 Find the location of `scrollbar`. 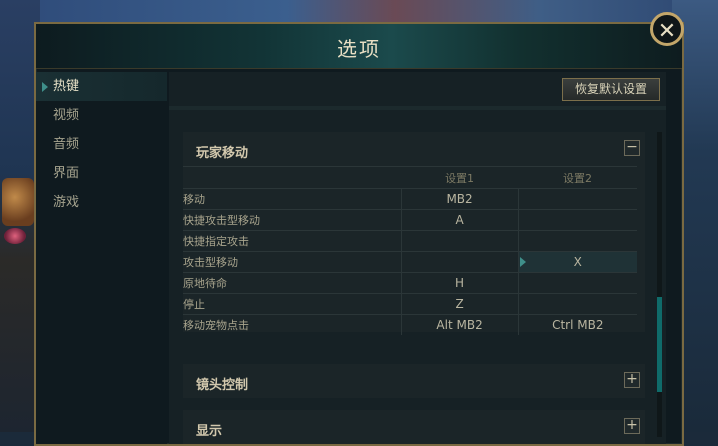

scrollbar is located at coordinates (659, 284).